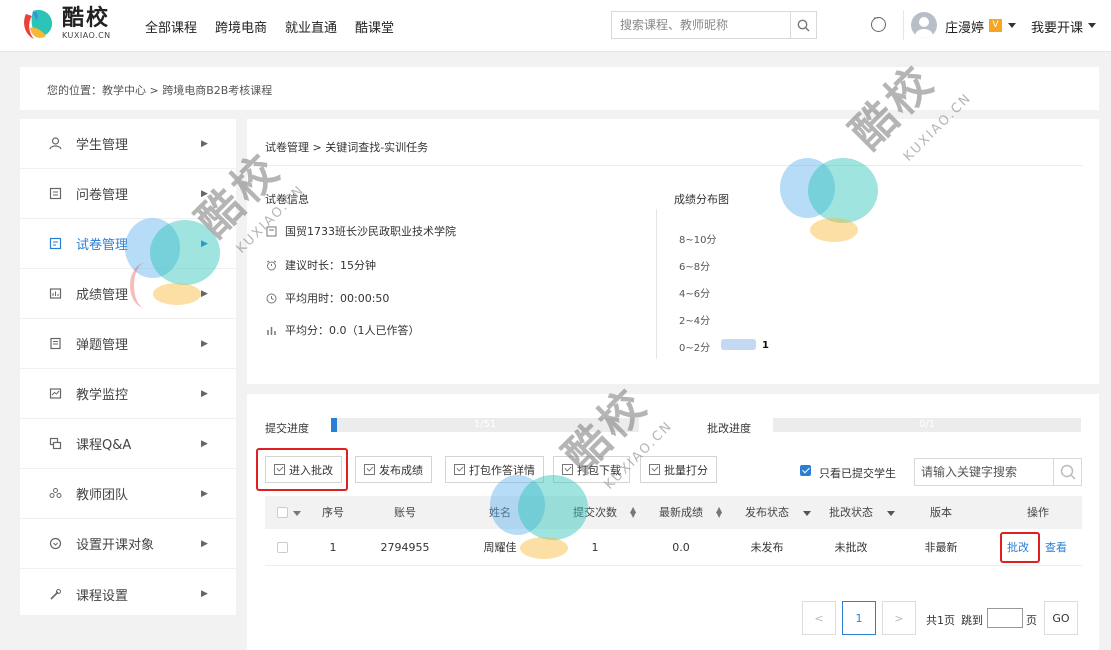 This screenshot has width=1111, height=650. Describe the element at coordinates (851, 512) in the screenshot. I see `column-header: 批改状态` at that location.